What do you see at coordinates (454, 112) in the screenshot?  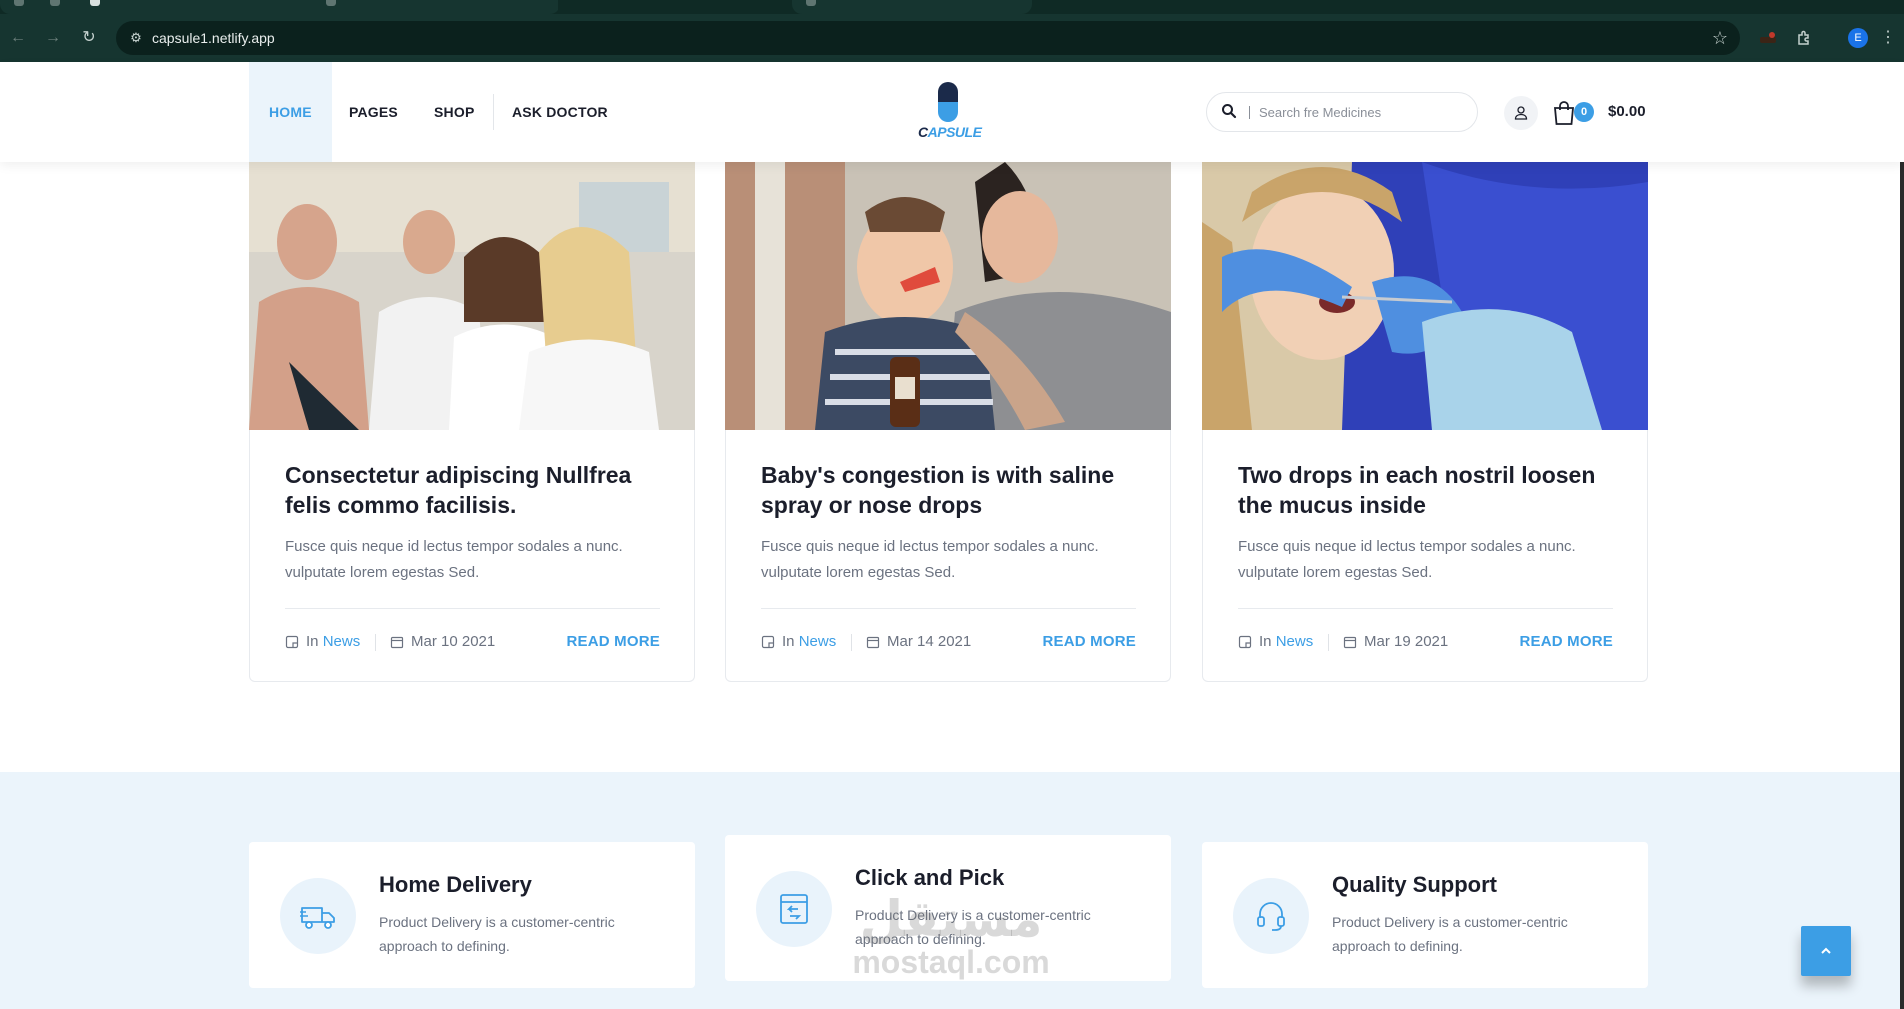 I see `nav-shop: SHOP` at bounding box center [454, 112].